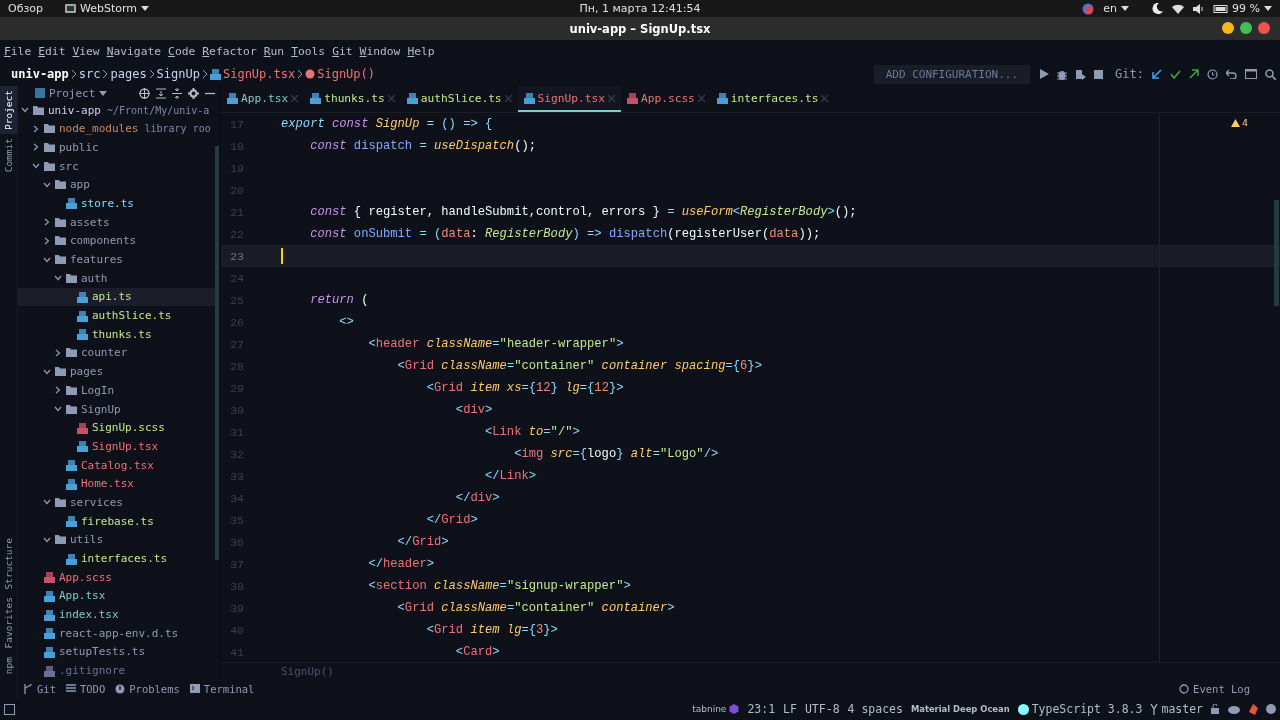 This screenshot has height=720, width=1280. I want to click on tree-item: SignUp.scss, so click(118, 428).